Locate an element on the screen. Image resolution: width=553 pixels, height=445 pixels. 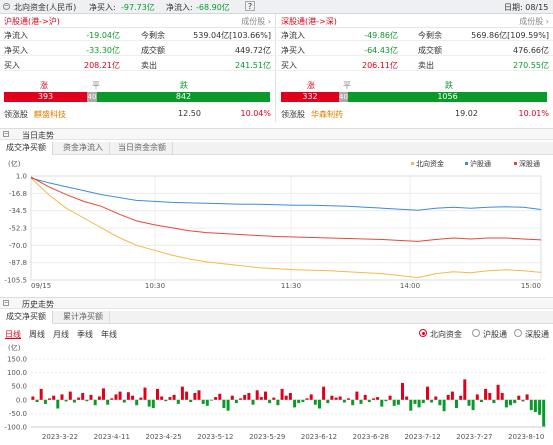
y-tick-label: -105.5 is located at coordinates (15, 281).